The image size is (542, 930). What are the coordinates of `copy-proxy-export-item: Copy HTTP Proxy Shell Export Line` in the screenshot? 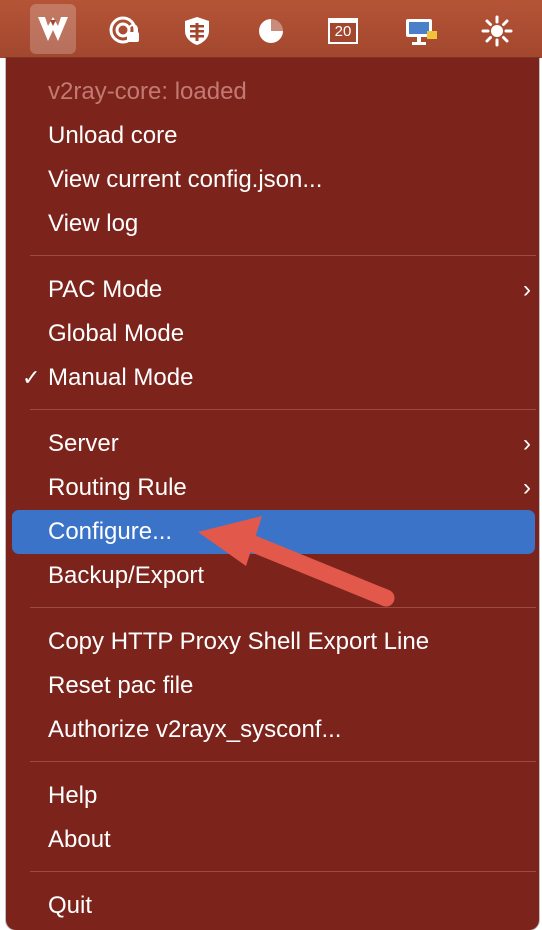 It's located at (273, 642).